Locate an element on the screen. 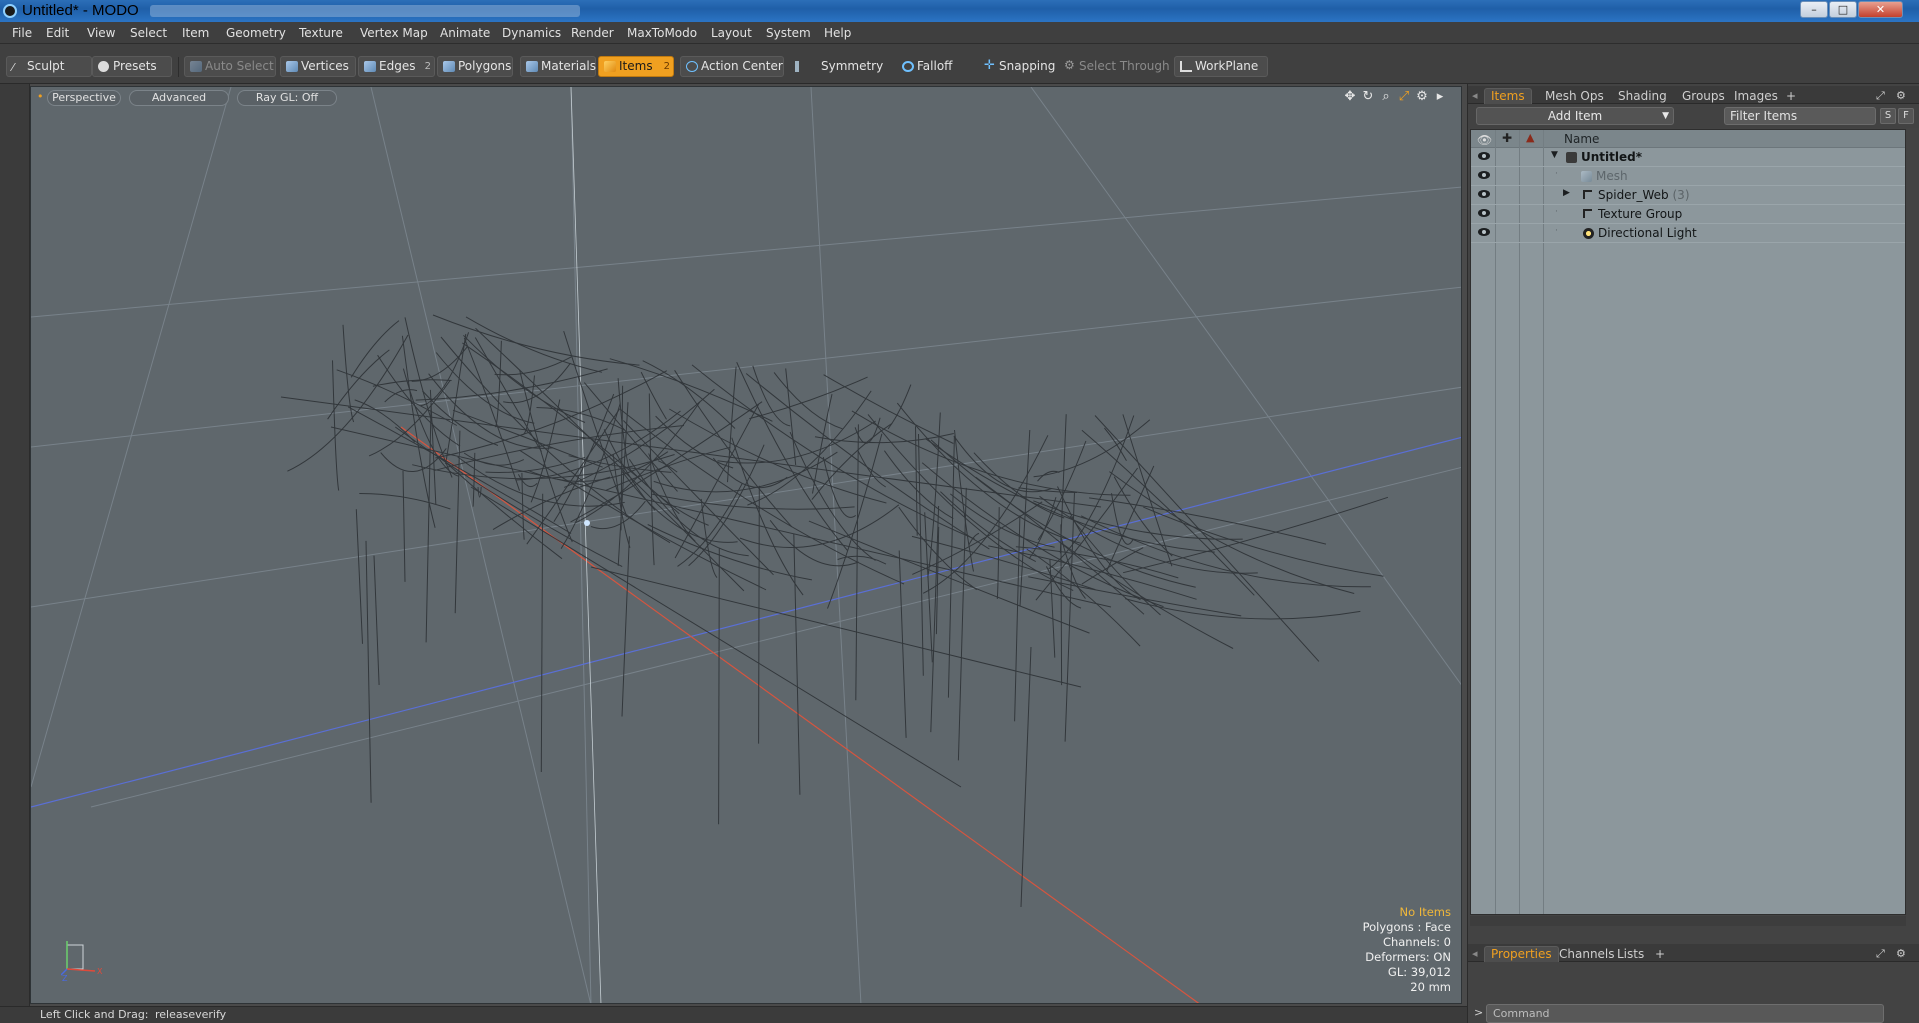 The height and width of the screenshot is (1023, 1919). tab-groups: Groups is located at coordinates (1703, 96).